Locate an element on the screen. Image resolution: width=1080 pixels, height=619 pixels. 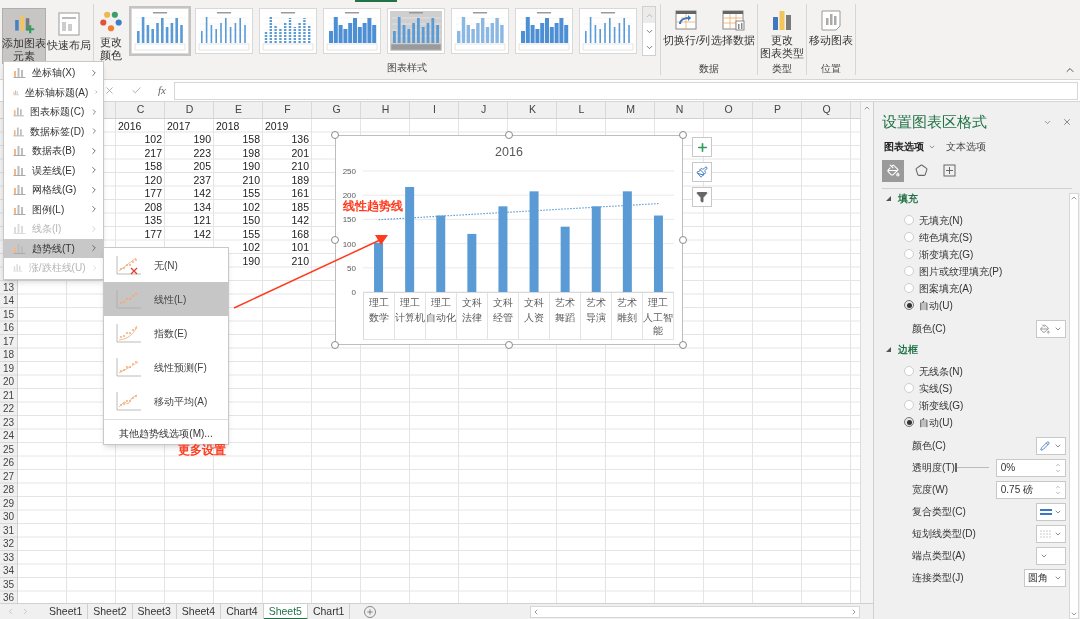
join-type-dropdown: 圆角 is located at coordinates (1044, 577).